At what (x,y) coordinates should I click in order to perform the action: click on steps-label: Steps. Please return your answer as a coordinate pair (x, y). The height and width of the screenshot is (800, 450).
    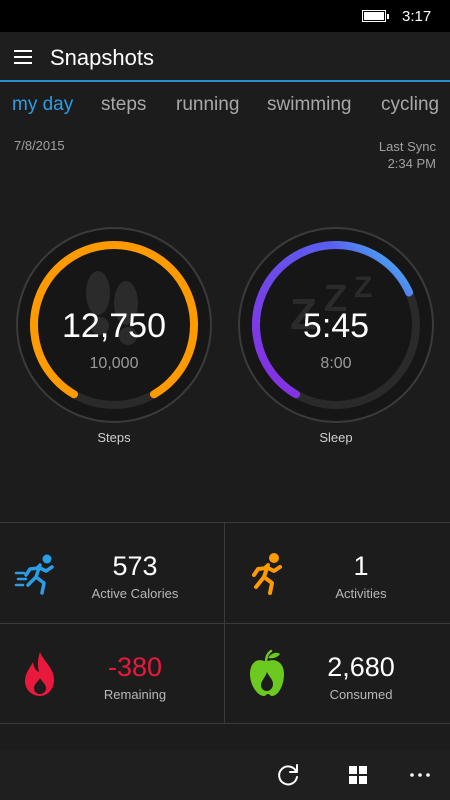
    Looking at the image, I should click on (114, 437).